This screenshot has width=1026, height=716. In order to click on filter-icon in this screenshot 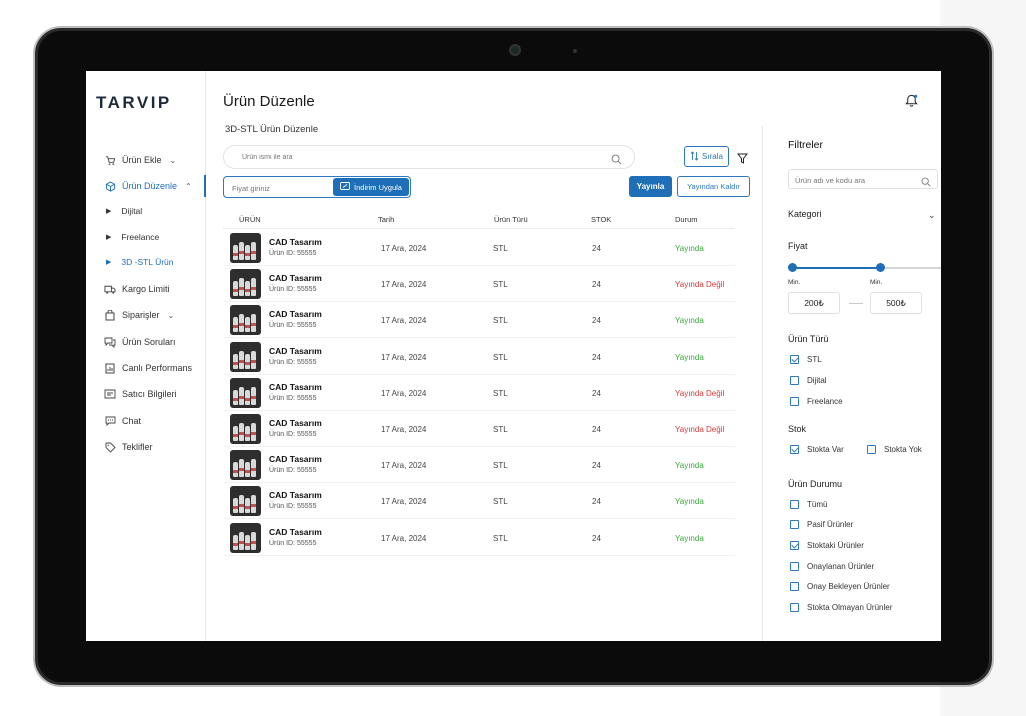, I will do `click(742, 157)`.